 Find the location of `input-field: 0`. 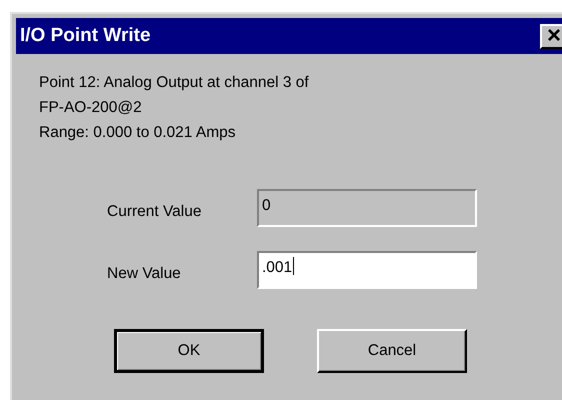

input-field: 0 is located at coordinates (367, 208).